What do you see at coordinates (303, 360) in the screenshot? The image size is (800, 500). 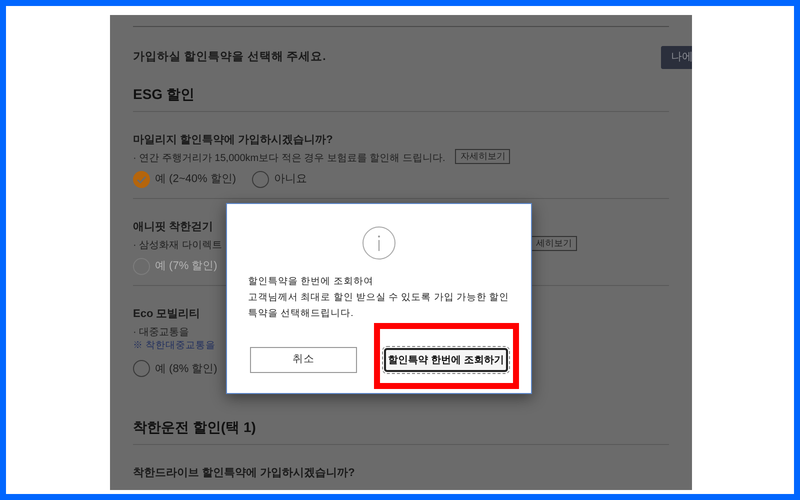 I see `cancel-button: 취소` at bounding box center [303, 360].